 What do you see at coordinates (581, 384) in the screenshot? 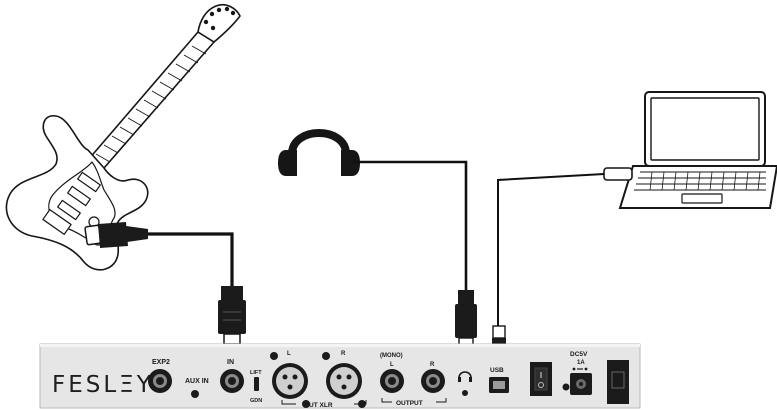
I see `dc-power-jack` at bounding box center [581, 384].